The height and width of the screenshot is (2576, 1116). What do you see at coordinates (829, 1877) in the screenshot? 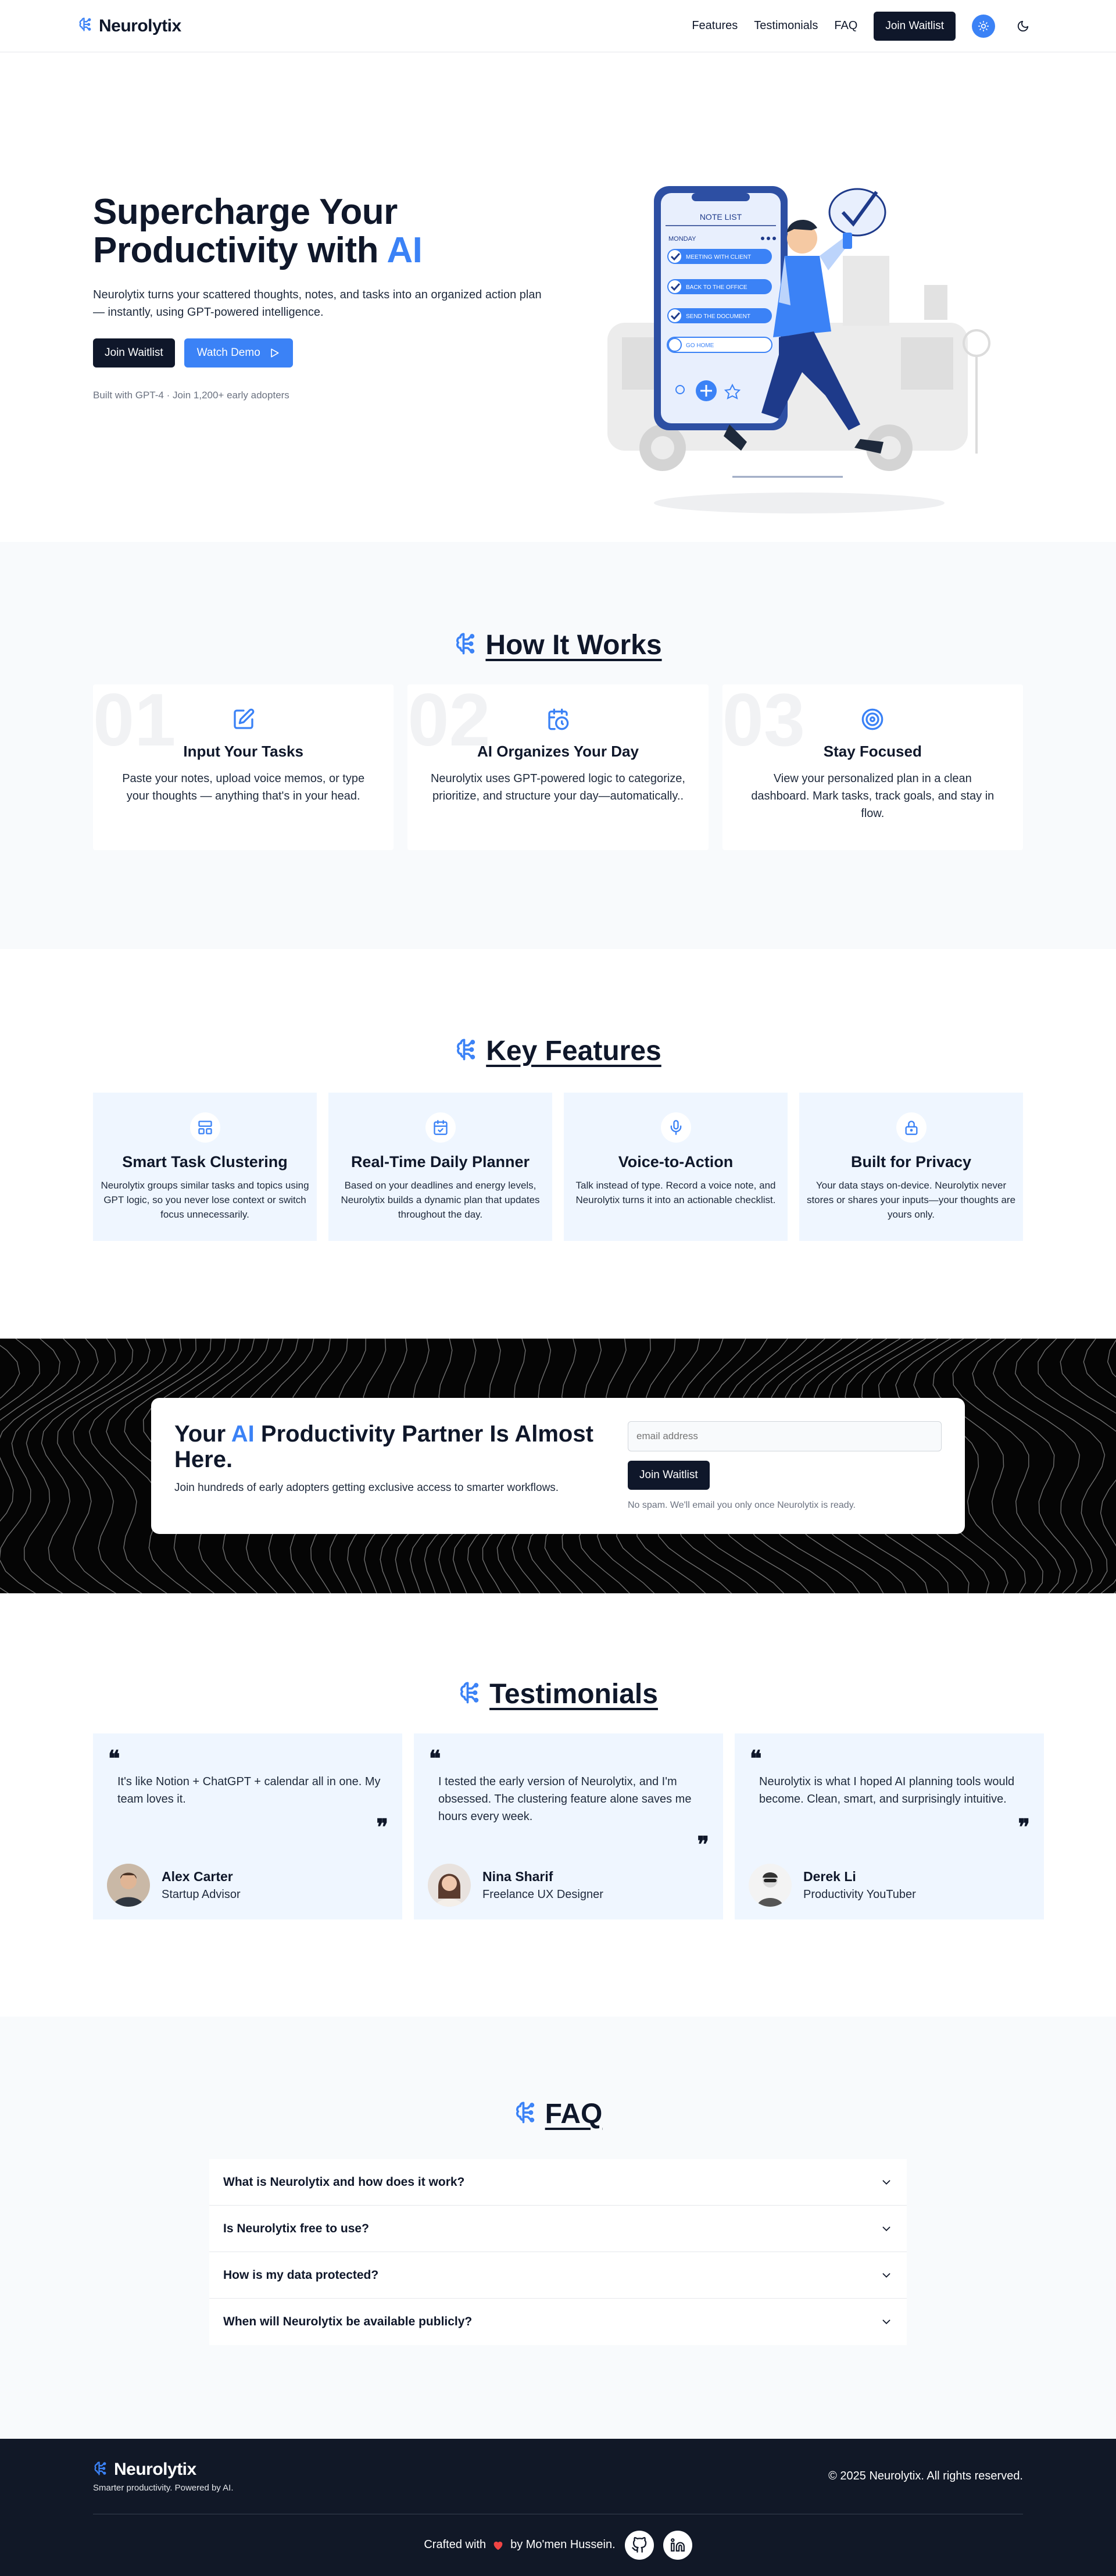
I see `author-name: Derek Li` at bounding box center [829, 1877].